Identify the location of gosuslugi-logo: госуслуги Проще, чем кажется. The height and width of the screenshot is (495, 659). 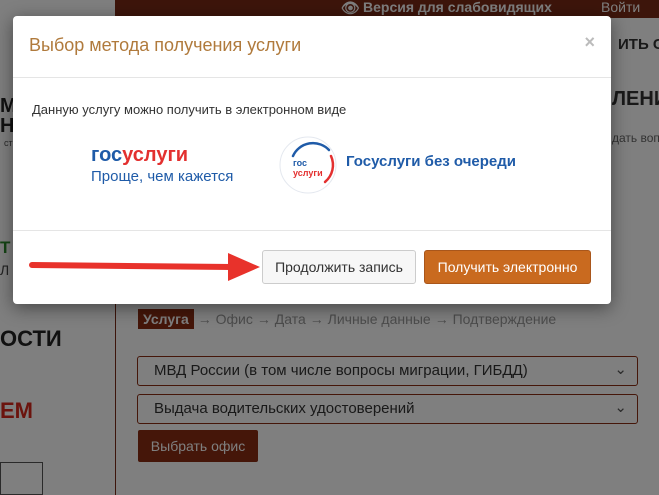
(162, 164).